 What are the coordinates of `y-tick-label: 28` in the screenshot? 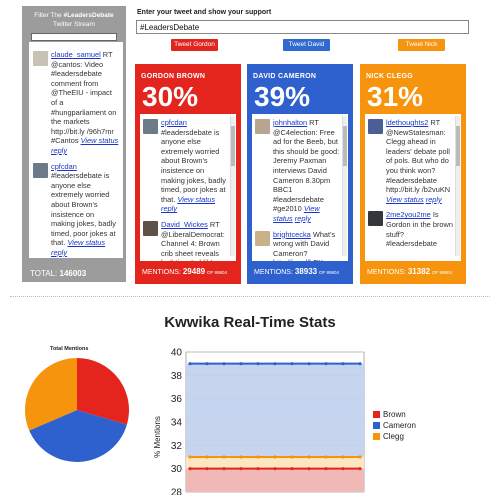 It's located at (177, 492).